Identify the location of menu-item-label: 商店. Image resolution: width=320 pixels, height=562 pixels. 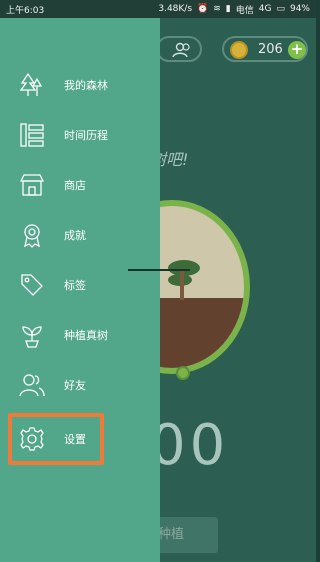
(75, 185).